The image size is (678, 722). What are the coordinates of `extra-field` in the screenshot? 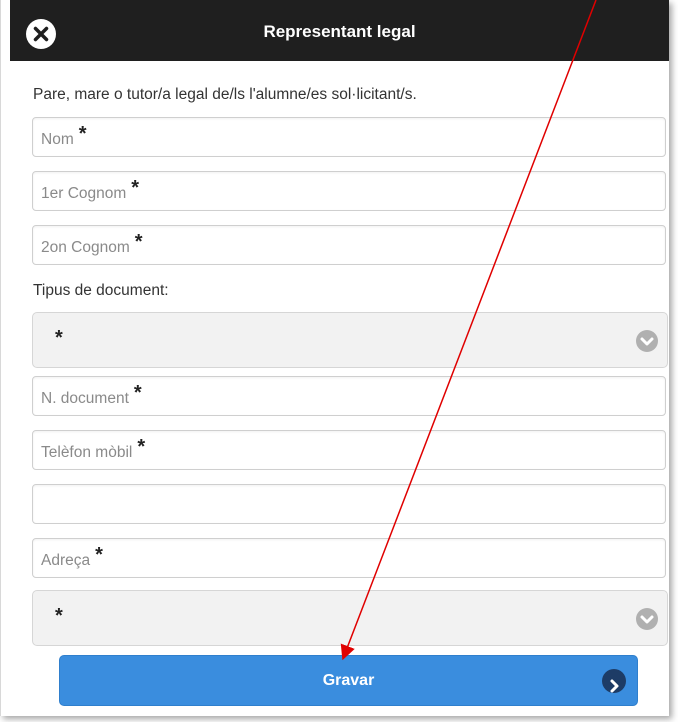 It's located at (349, 504).